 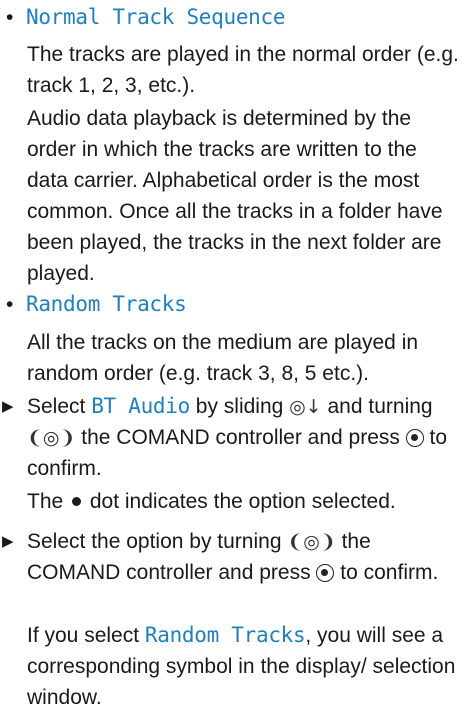 What do you see at coordinates (305, 407) in the screenshot?
I see `slide-down-controller-icon: ◎↓` at bounding box center [305, 407].